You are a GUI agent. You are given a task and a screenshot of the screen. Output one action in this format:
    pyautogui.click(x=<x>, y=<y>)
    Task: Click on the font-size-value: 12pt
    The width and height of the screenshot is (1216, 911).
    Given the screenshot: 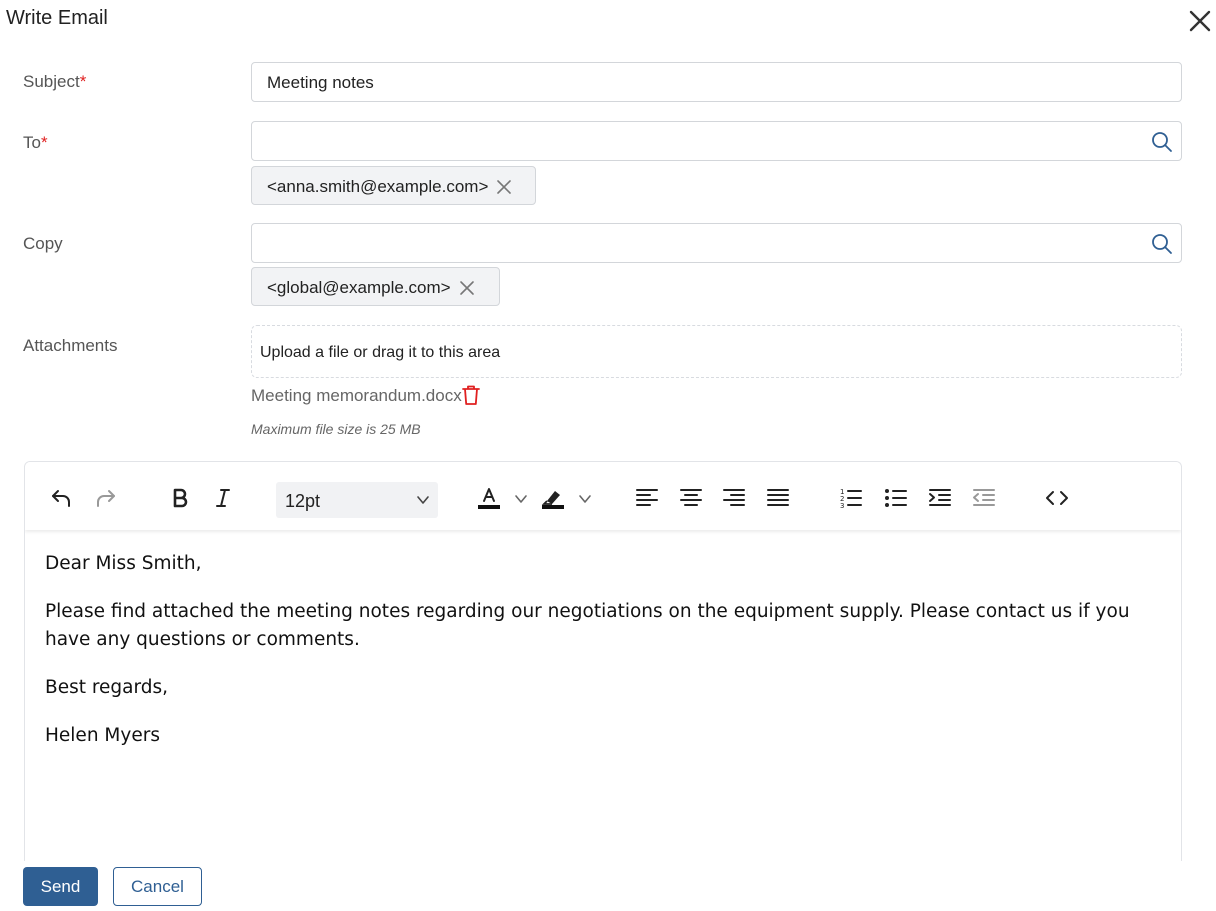 What is the action you would take?
    pyautogui.click(x=303, y=501)
    